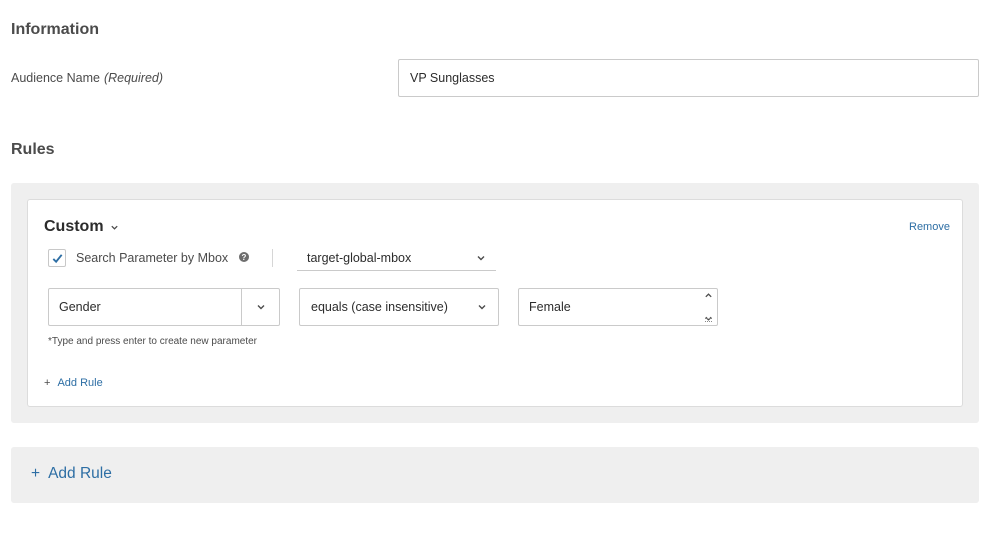  Describe the element at coordinates (80, 383) in the screenshot. I see `add-rule-inner-label: Add Rule` at that location.